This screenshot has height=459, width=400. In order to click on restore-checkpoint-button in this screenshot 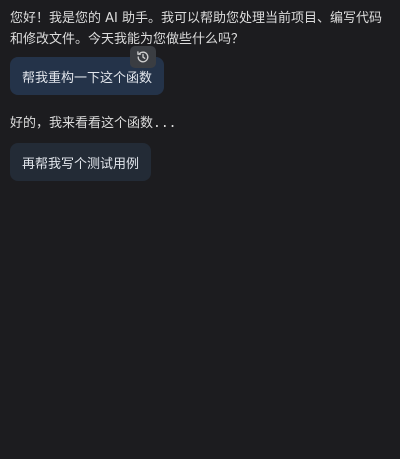, I will do `click(143, 57)`.